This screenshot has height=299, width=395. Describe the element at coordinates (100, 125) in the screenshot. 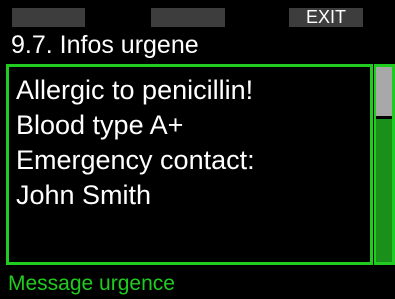

I see `message-line: Blood type A+` at that location.